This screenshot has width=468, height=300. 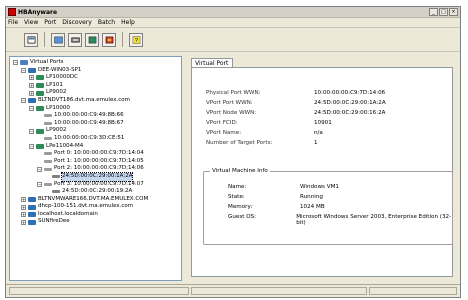 What do you see at coordinates (95, 78) in the screenshot?
I see `tree-node: + LP10000DC` at bounding box center [95, 78].